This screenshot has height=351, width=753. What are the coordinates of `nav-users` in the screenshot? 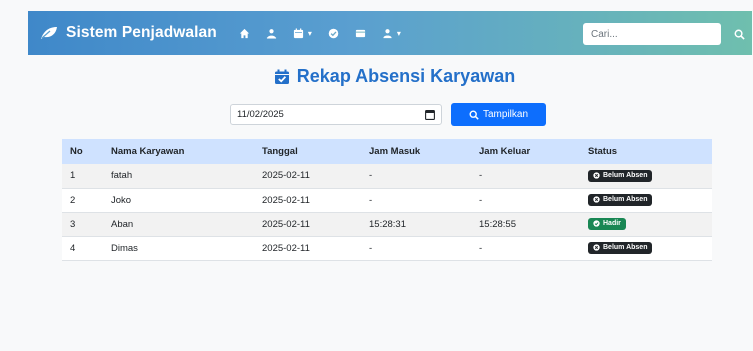 It's located at (271, 33).